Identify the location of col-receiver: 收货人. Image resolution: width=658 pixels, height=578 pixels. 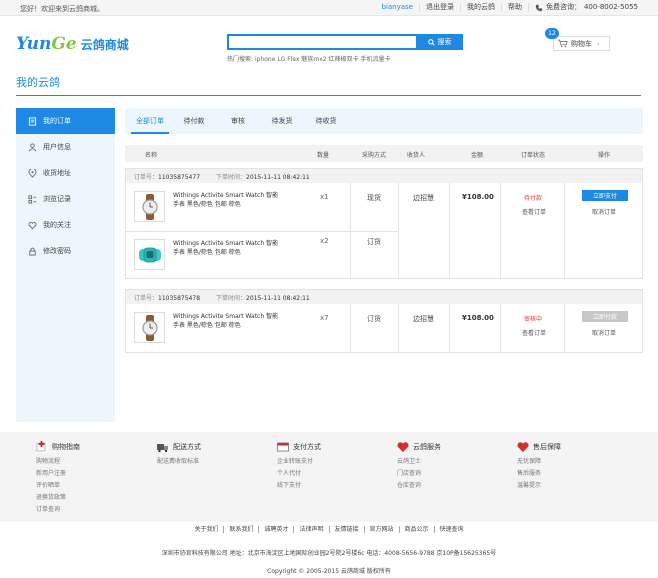
(416, 155).